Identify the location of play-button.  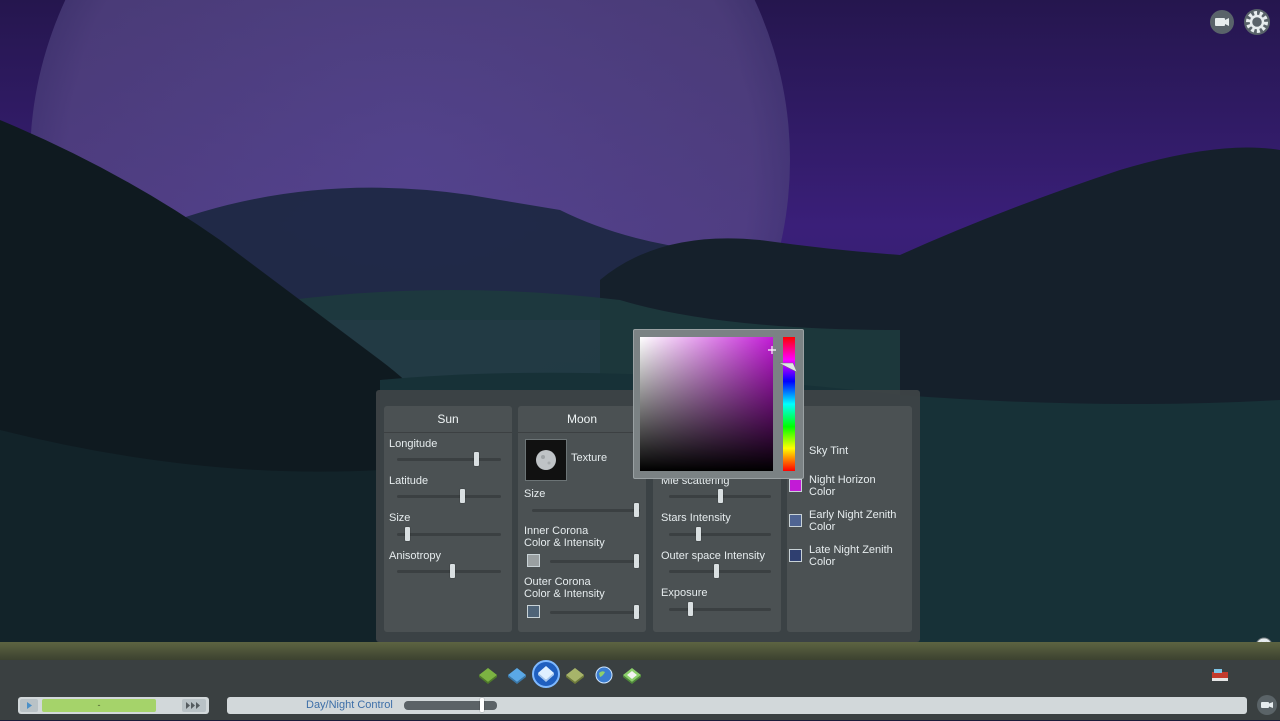
(29, 705).